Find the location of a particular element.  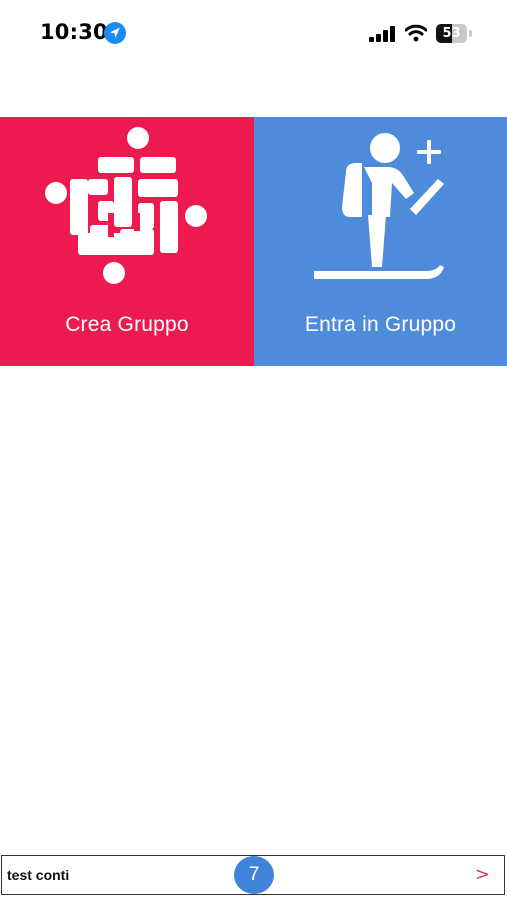

battery-body: 53 is located at coordinates (451, 33).